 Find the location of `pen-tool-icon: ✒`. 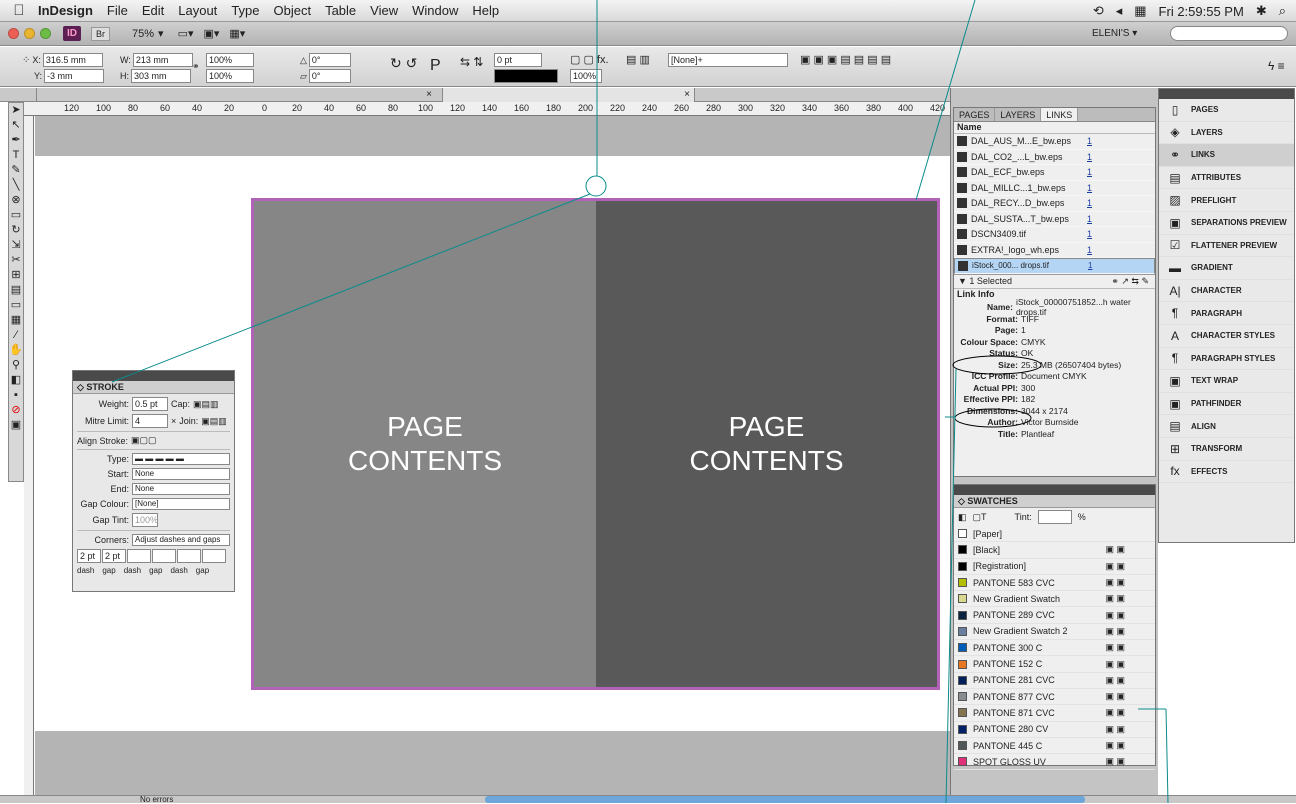

pen-tool-icon: ✒ is located at coordinates (15, 140).